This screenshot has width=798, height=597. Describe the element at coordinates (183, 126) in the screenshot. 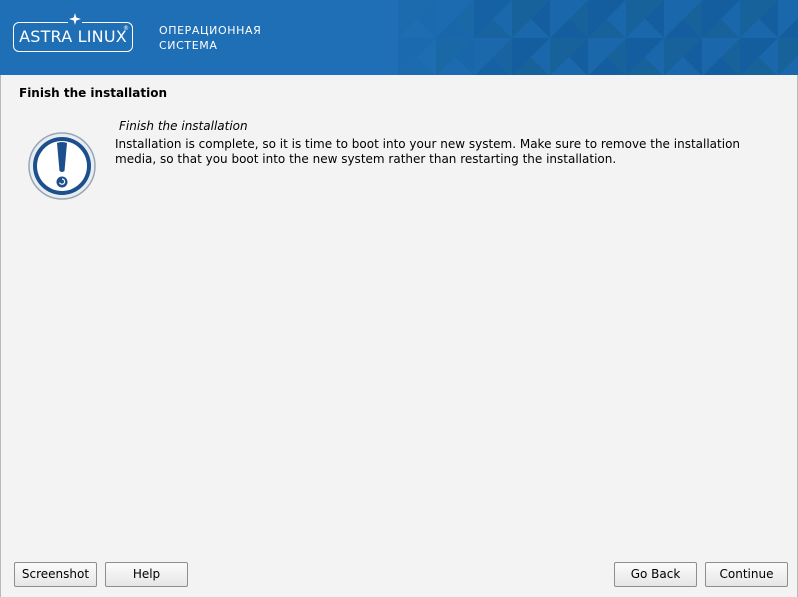

I see `message-heading: Finish the installation` at that location.